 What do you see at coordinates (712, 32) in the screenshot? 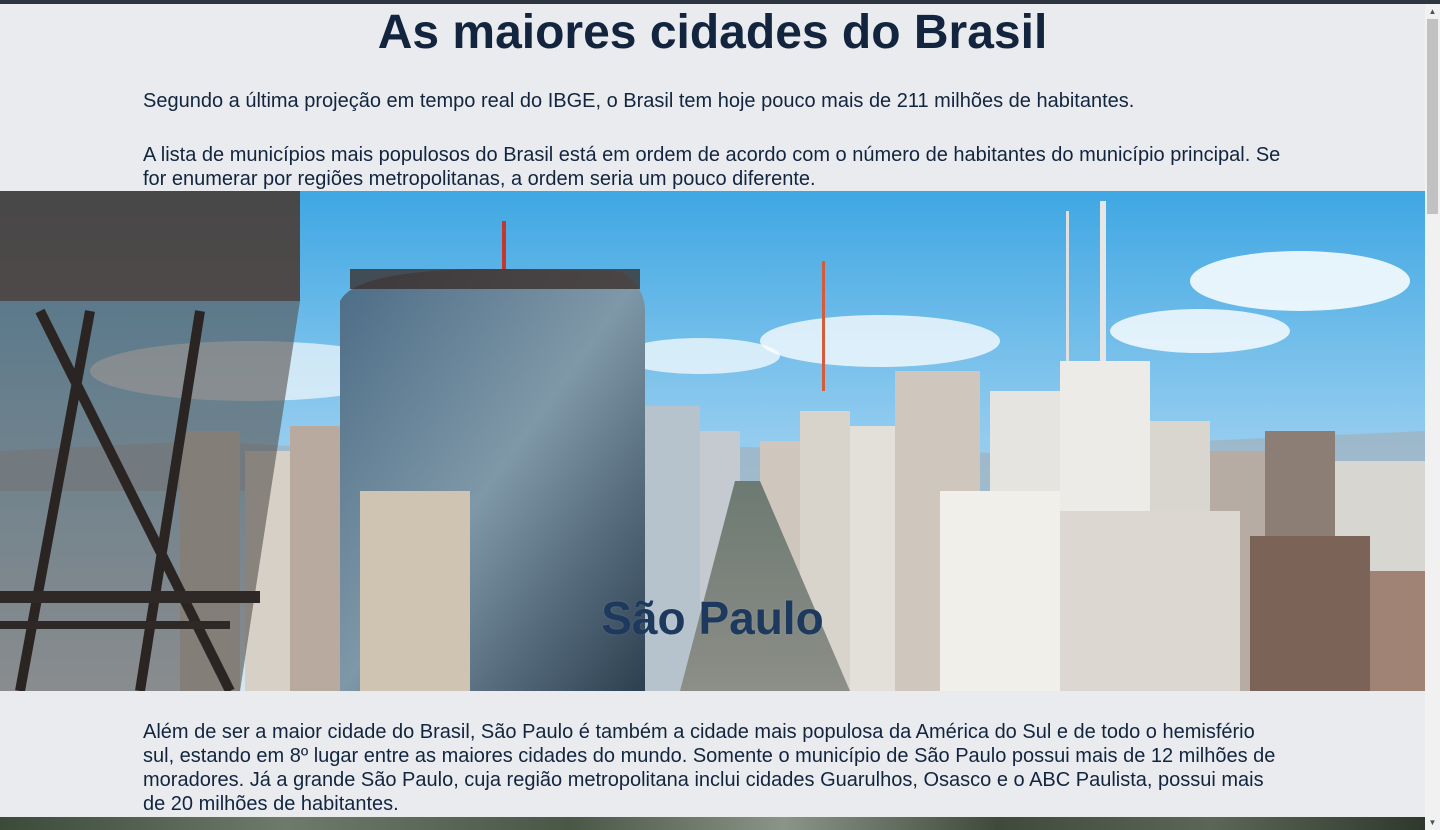
I see `page-title: As maiores cidades do Brasil` at bounding box center [712, 32].